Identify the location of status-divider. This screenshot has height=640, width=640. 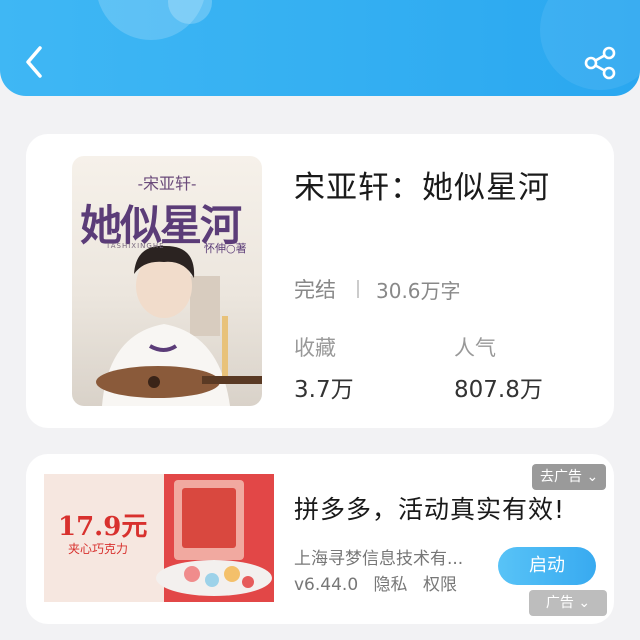
(358, 289).